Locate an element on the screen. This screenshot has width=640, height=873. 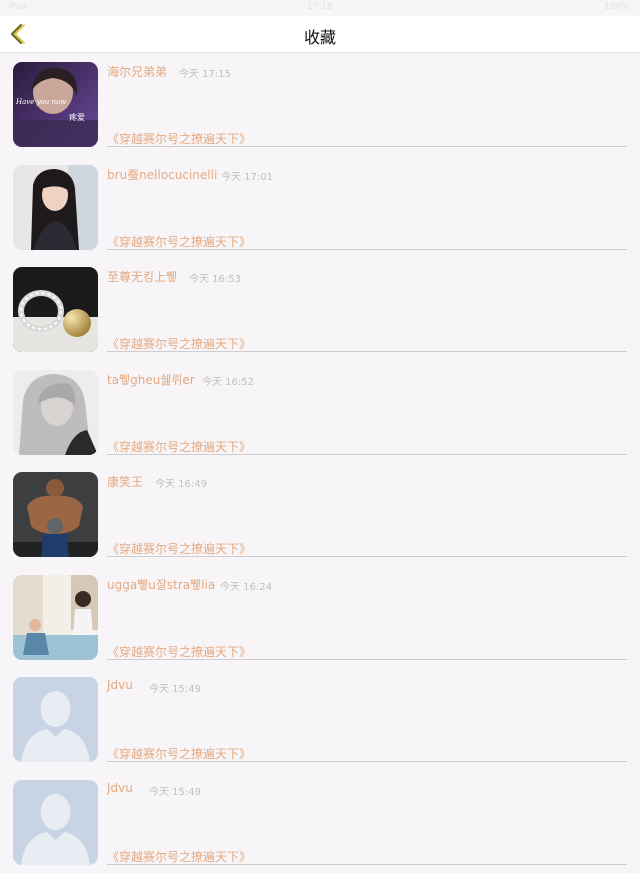
item-time: 今天 17:15 is located at coordinates (205, 72).